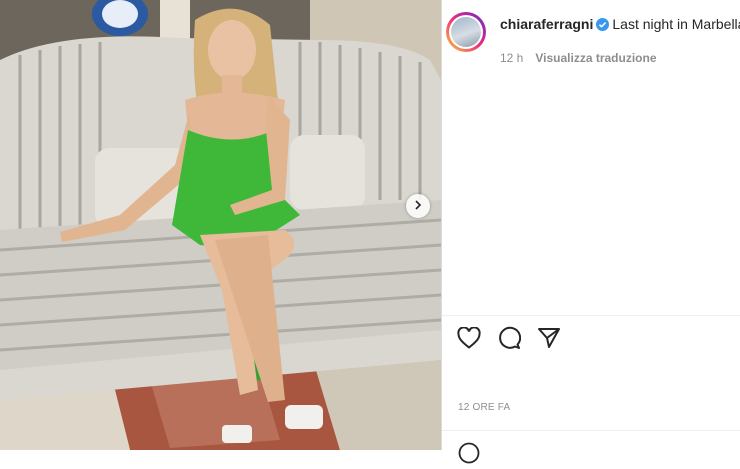 The image size is (740, 469). Describe the element at coordinates (591, 315) in the screenshot. I see `actions-divider` at that location.